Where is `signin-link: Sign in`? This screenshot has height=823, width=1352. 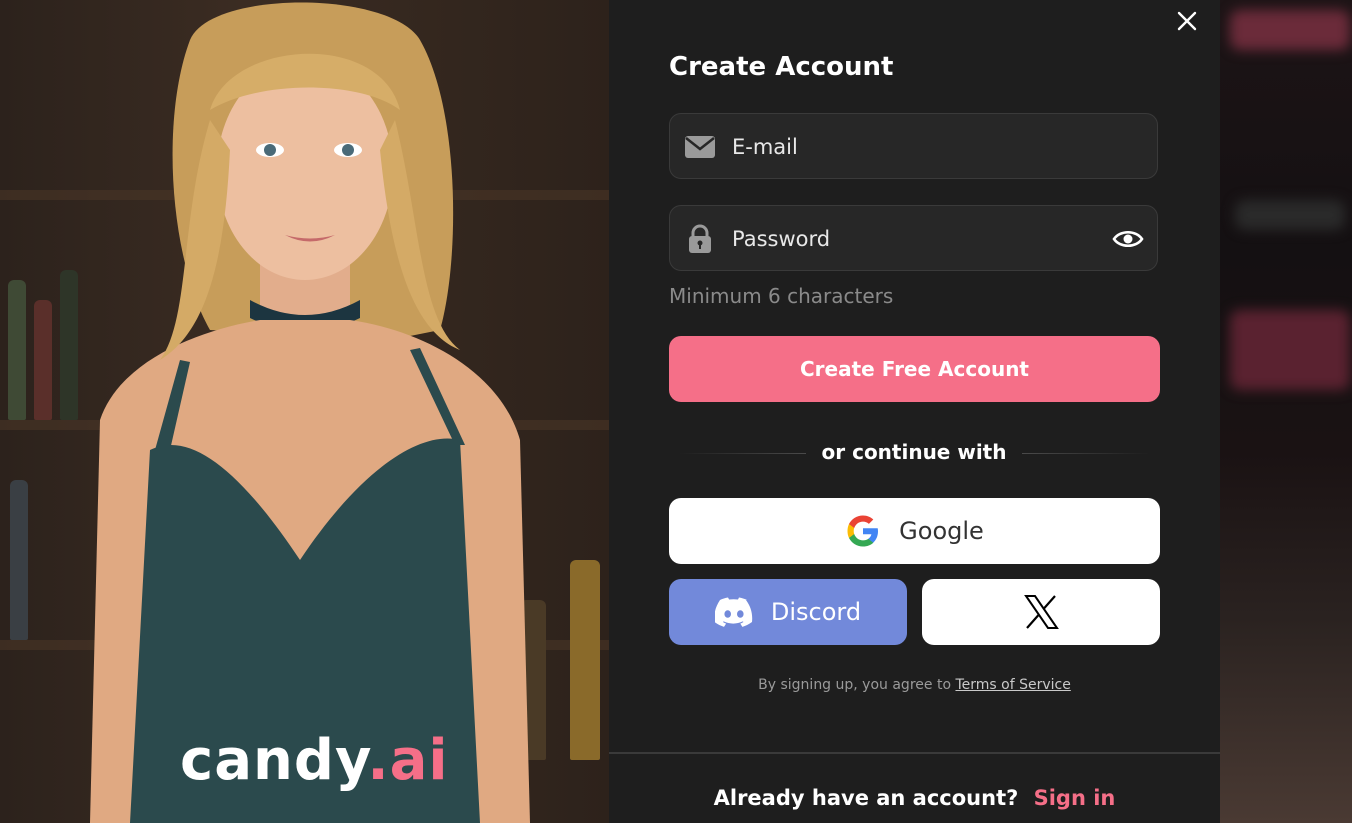
signin-link: Sign in is located at coordinates (1075, 798).